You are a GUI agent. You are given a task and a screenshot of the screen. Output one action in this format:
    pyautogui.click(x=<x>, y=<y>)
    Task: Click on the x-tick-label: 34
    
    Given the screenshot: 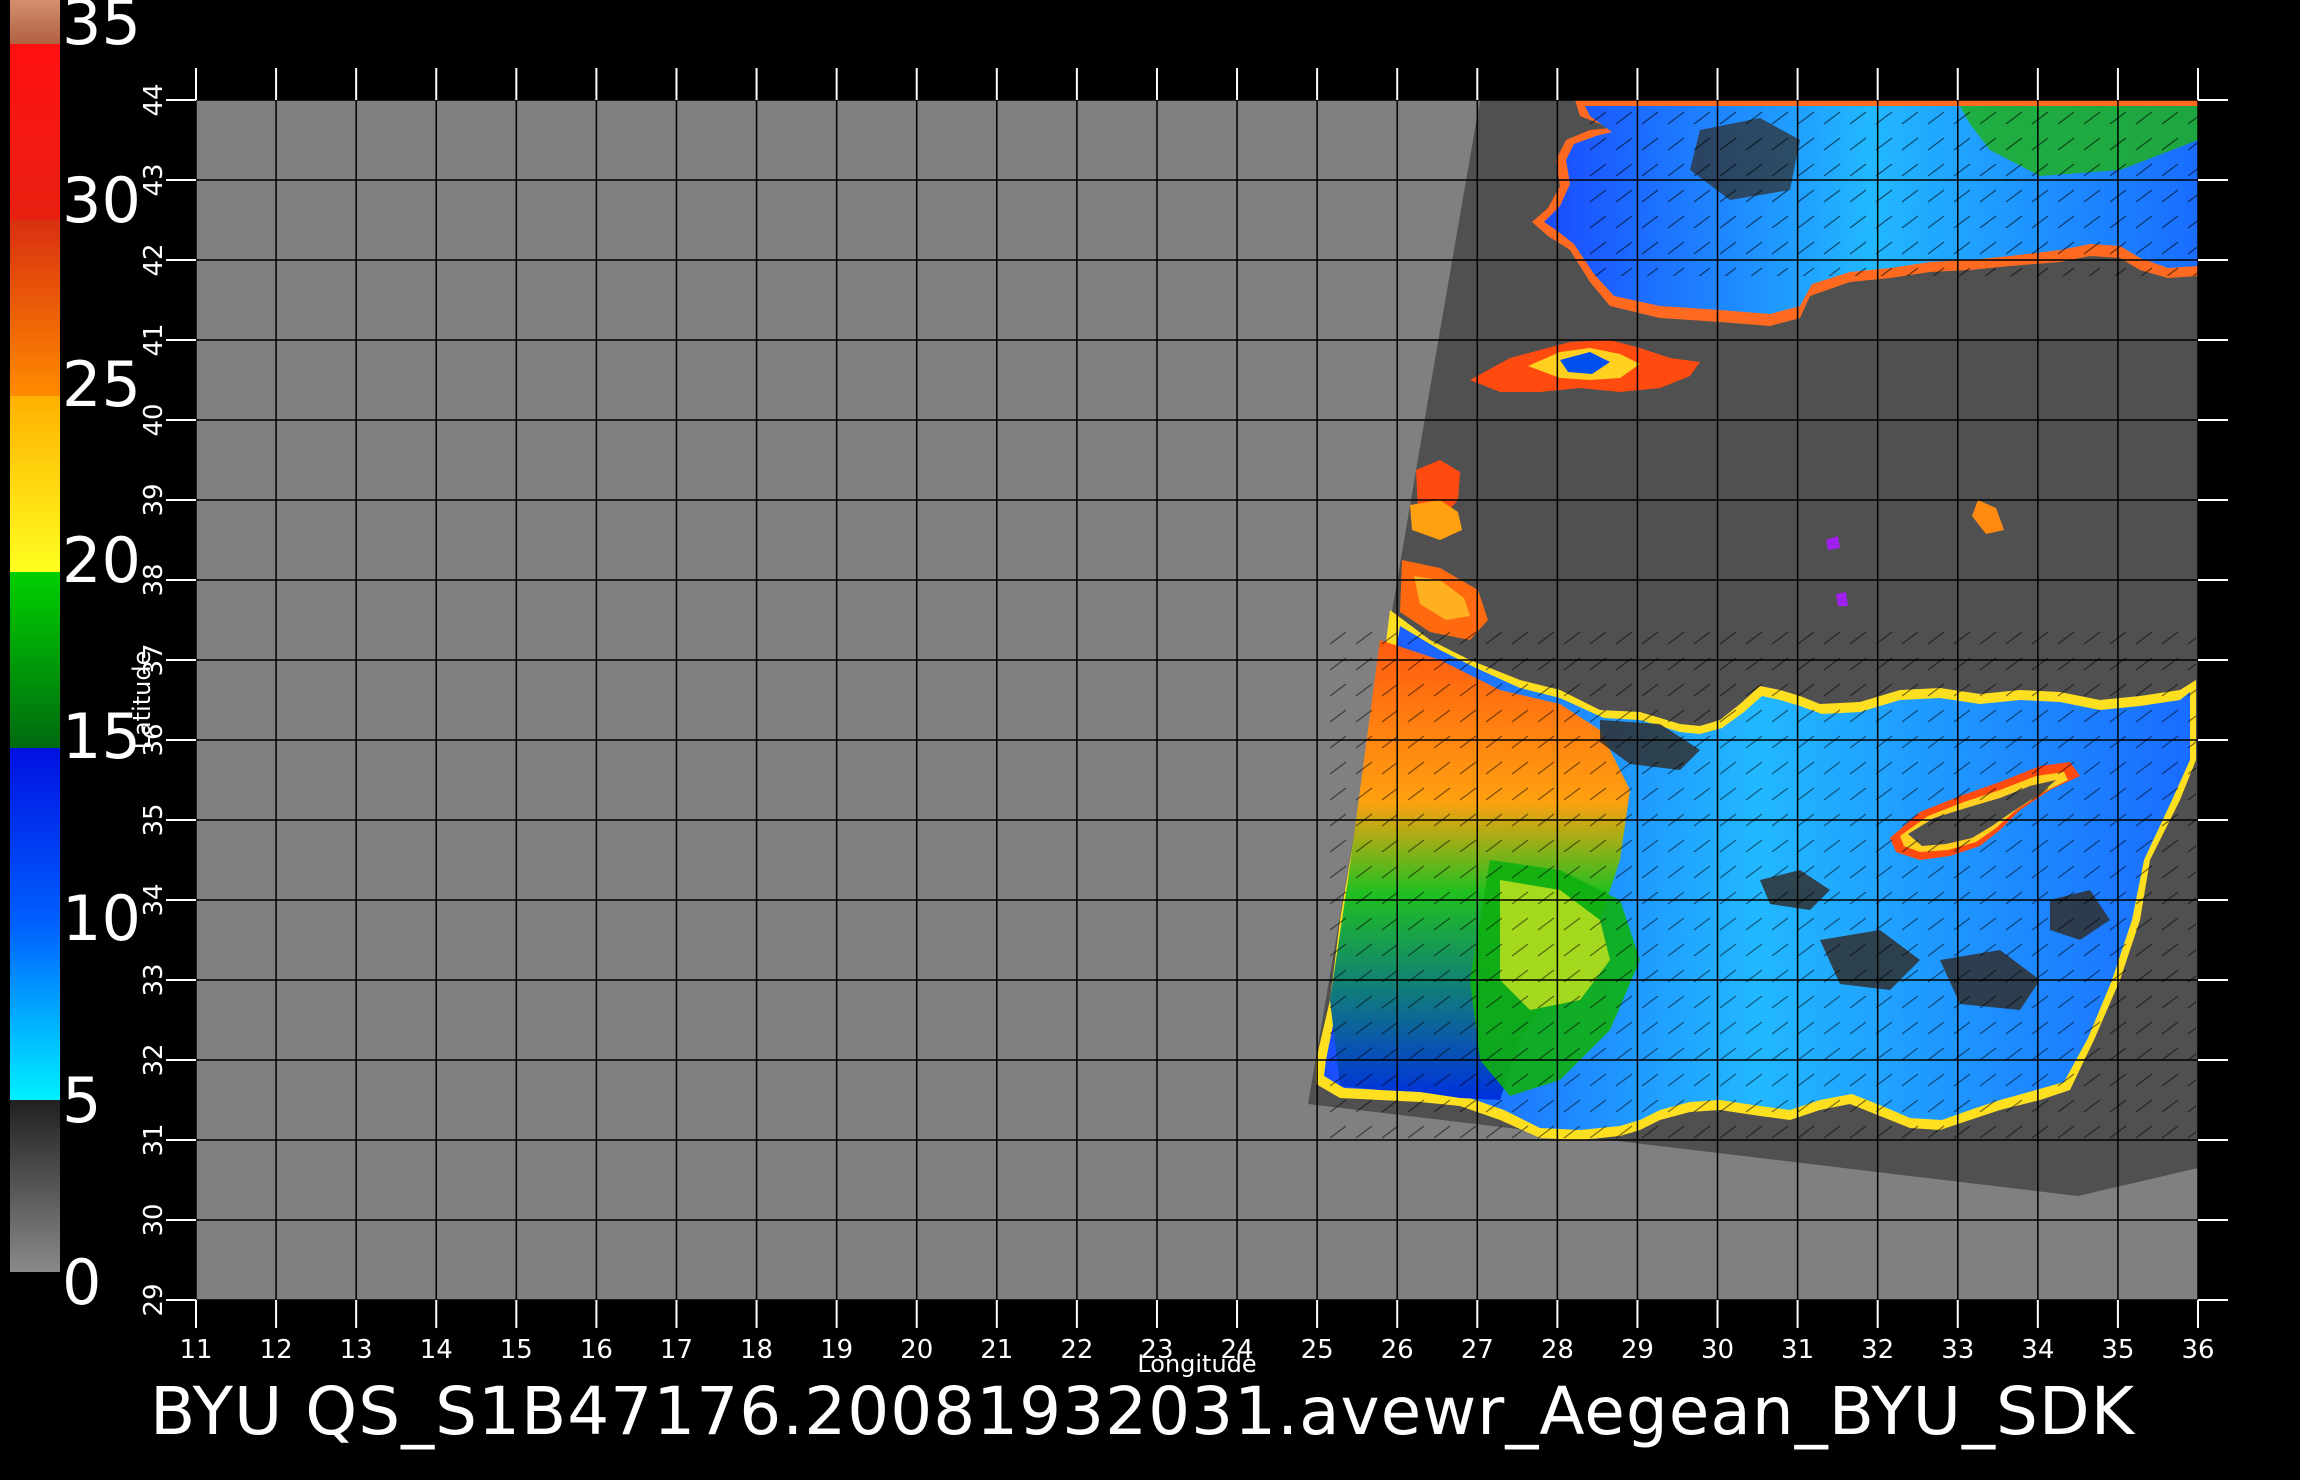 What is the action you would take?
    pyautogui.click(x=2037, y=1350)
    